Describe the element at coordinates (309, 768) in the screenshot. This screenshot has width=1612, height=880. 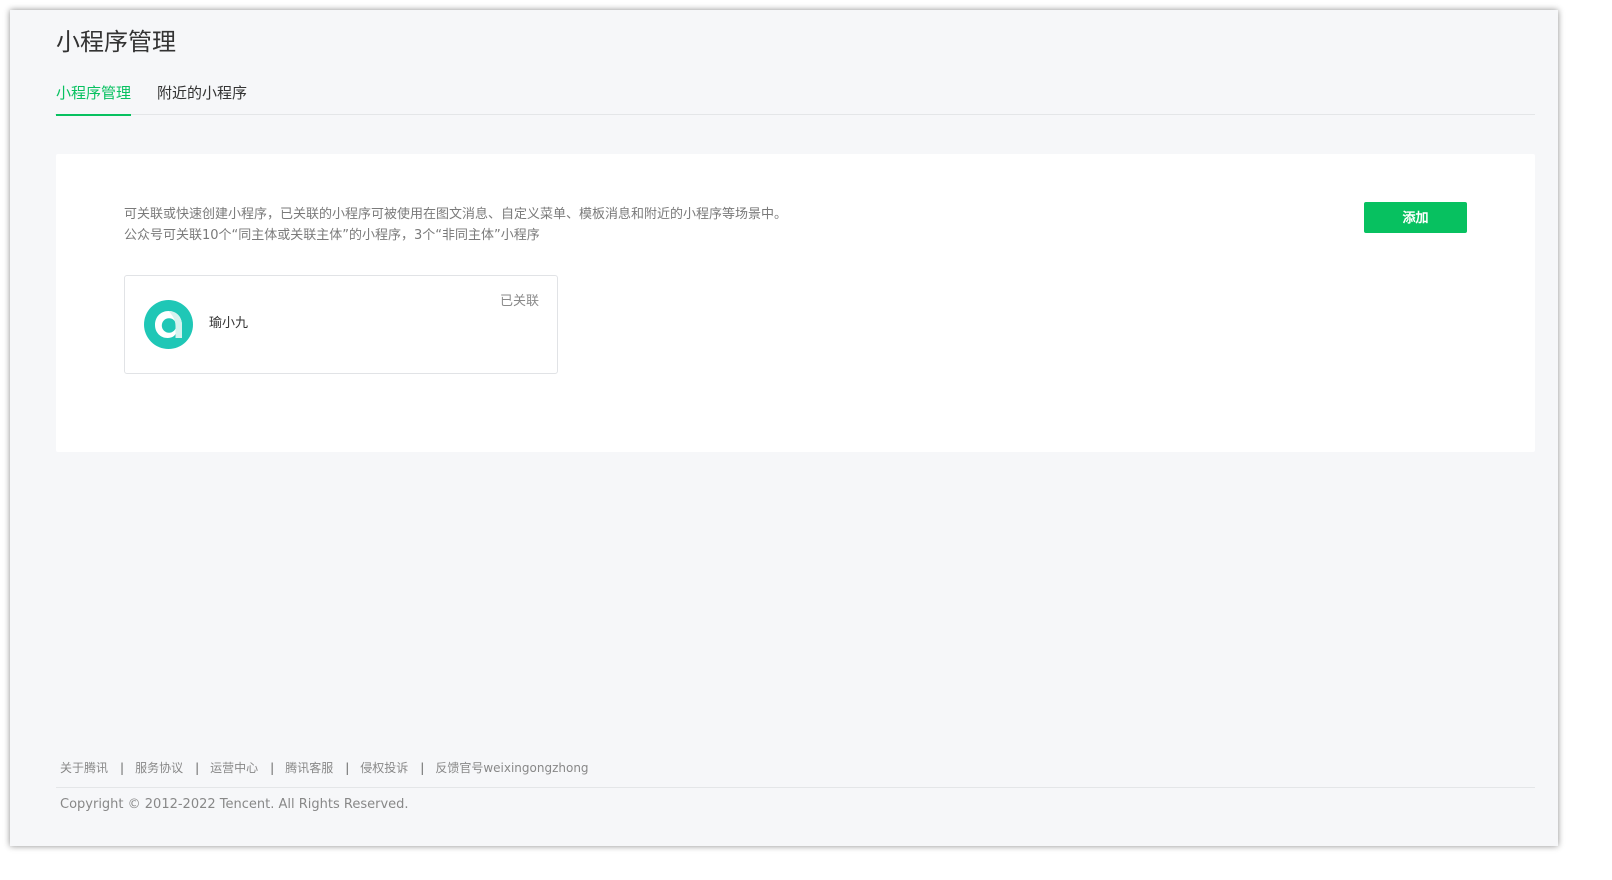
I see `footer-link-customer-service: 腾讯客服` at that location.